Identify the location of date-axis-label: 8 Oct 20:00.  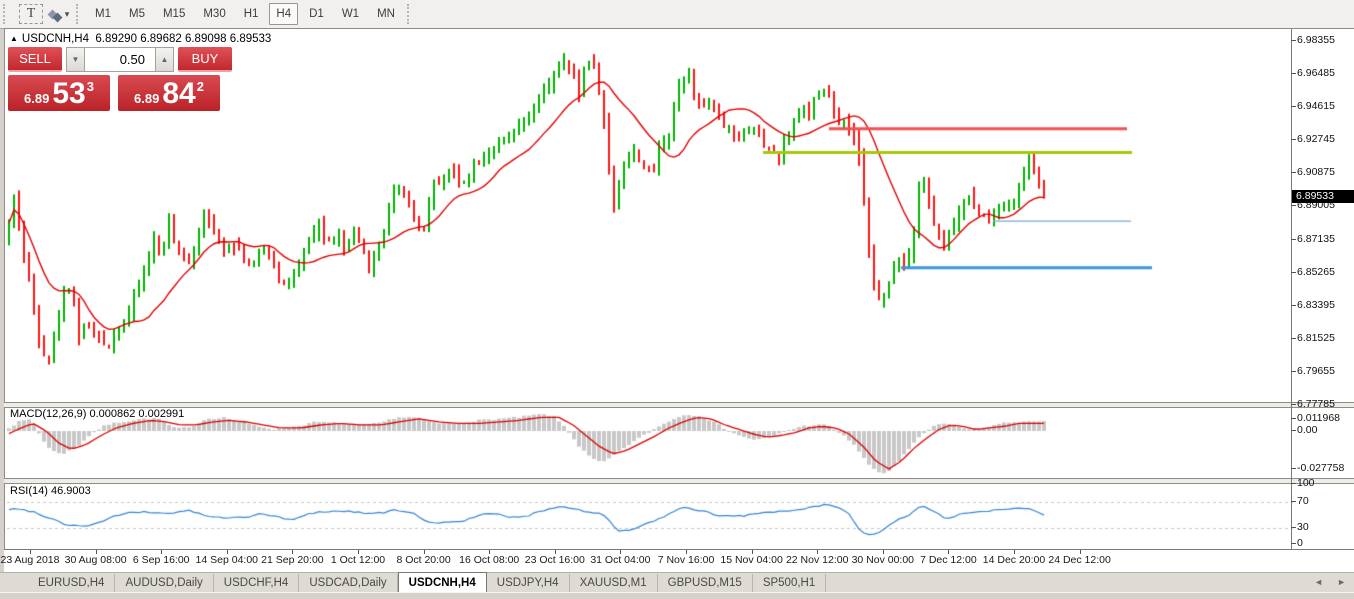
(423, 560).